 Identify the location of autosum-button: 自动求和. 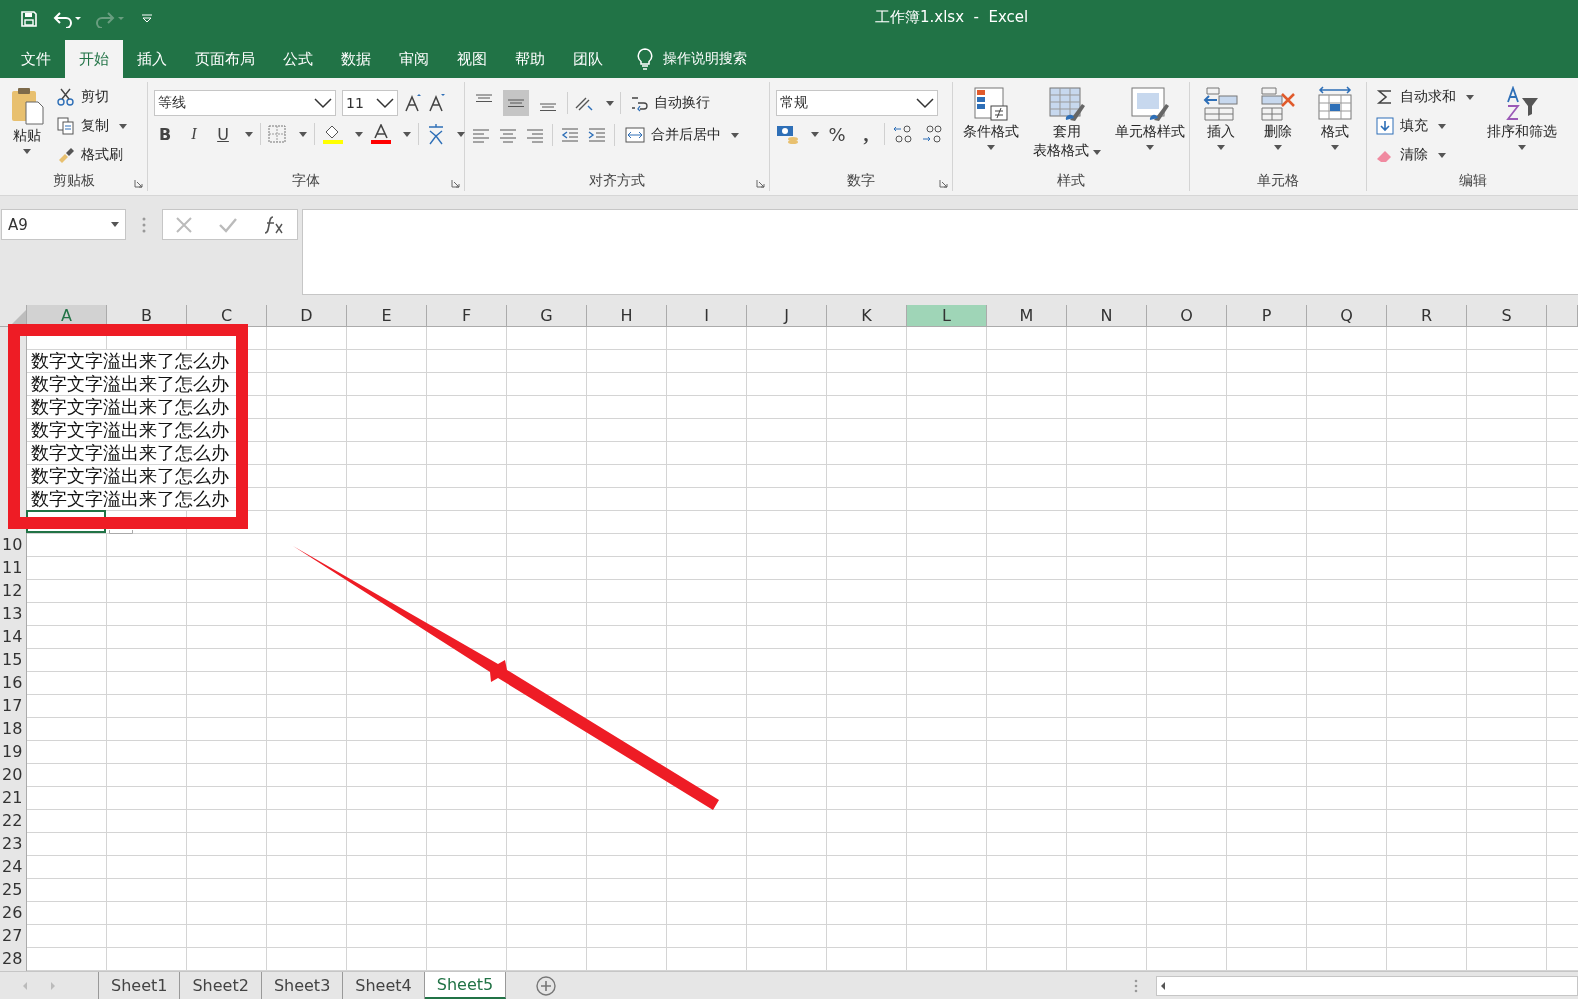
(1425, 97).